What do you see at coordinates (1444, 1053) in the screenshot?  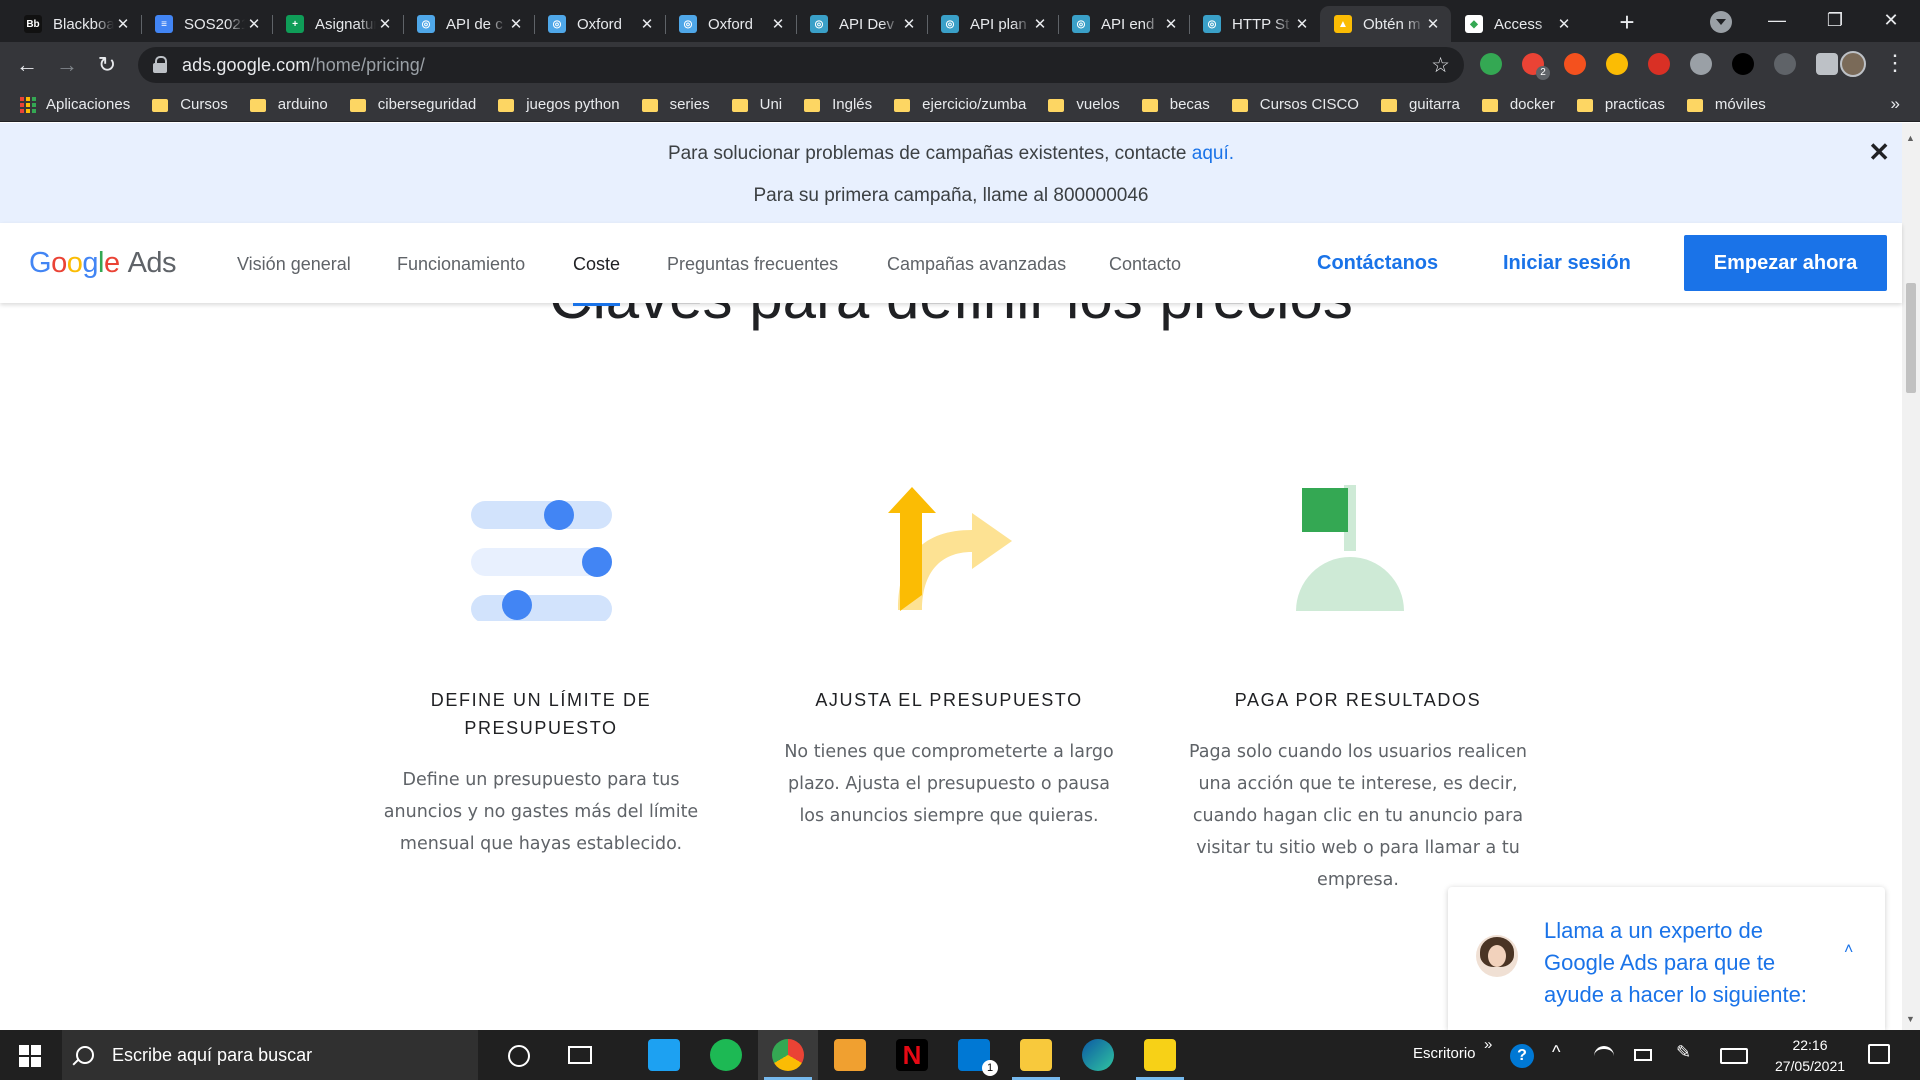 I see `desktop-toolbar-label: Escritorio` at bounding box center [1444, 1053].